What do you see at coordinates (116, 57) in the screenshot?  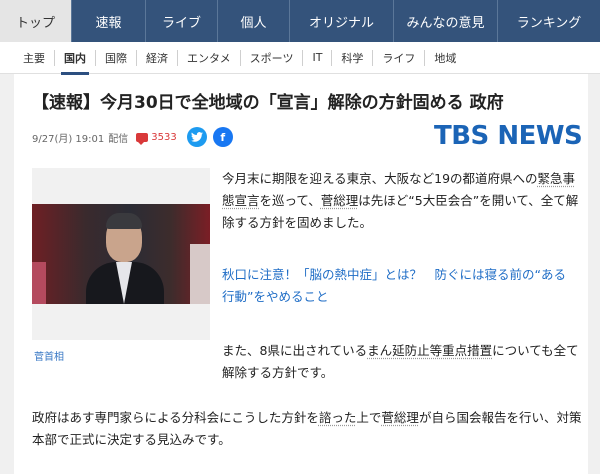 I see `category-international: 国際` at bounding box center [116, 57].